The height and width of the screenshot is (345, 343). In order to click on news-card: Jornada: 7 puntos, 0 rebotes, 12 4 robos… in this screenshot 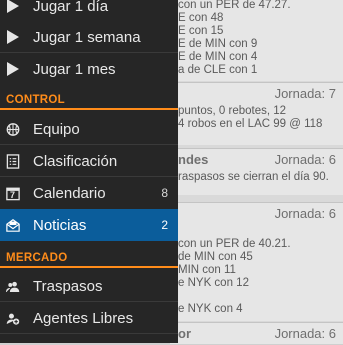, I will do `click(256, 113)`.